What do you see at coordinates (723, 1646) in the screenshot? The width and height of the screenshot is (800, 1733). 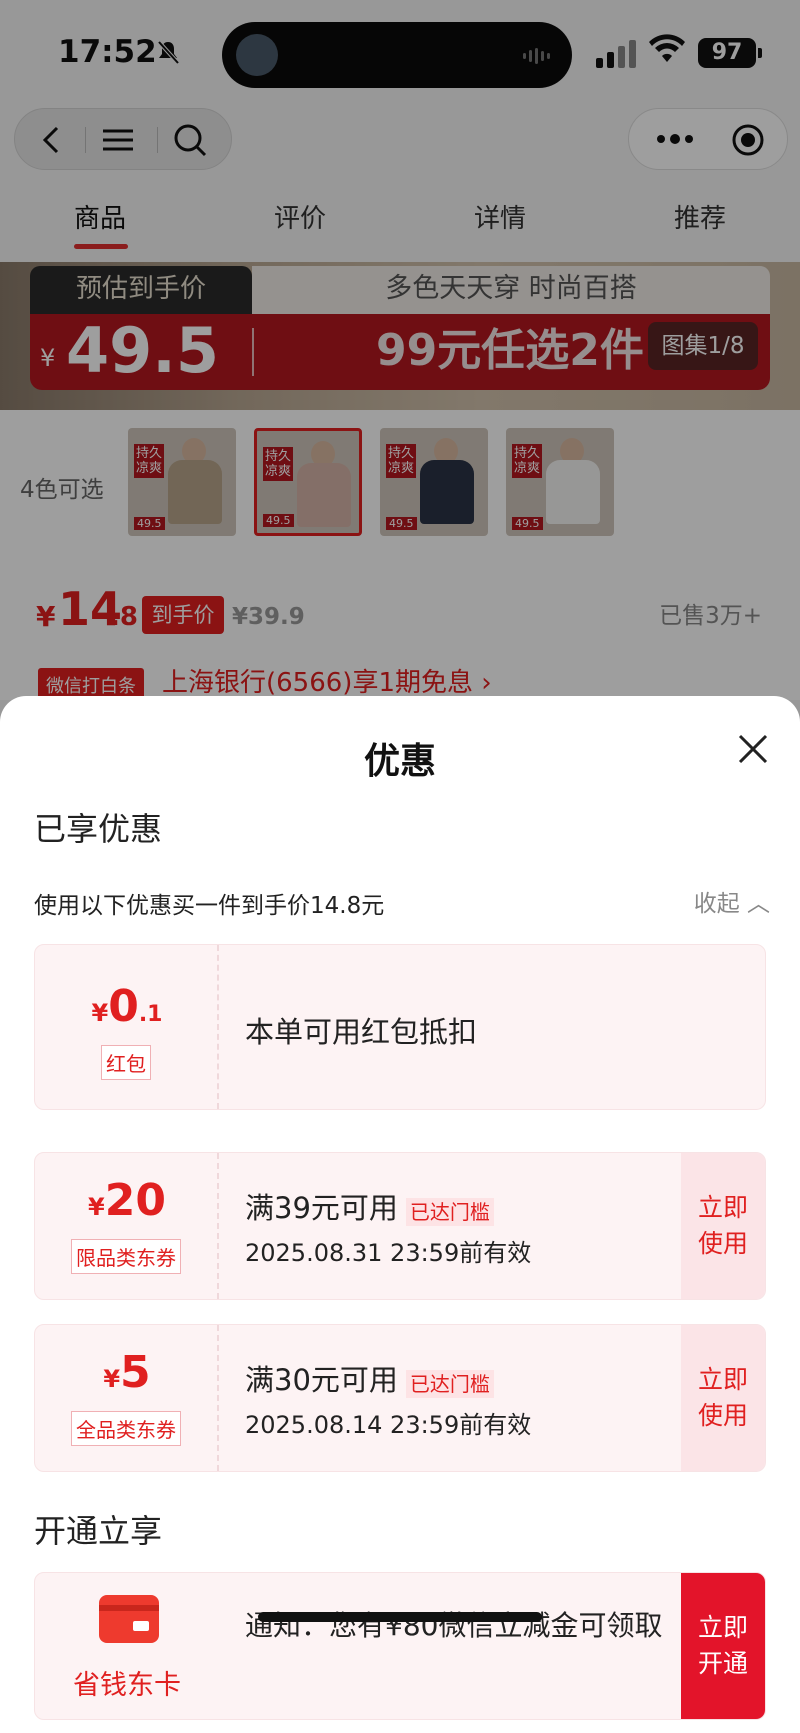 I see `activate-button: 立即开通` at bounding box center [723, 1646].